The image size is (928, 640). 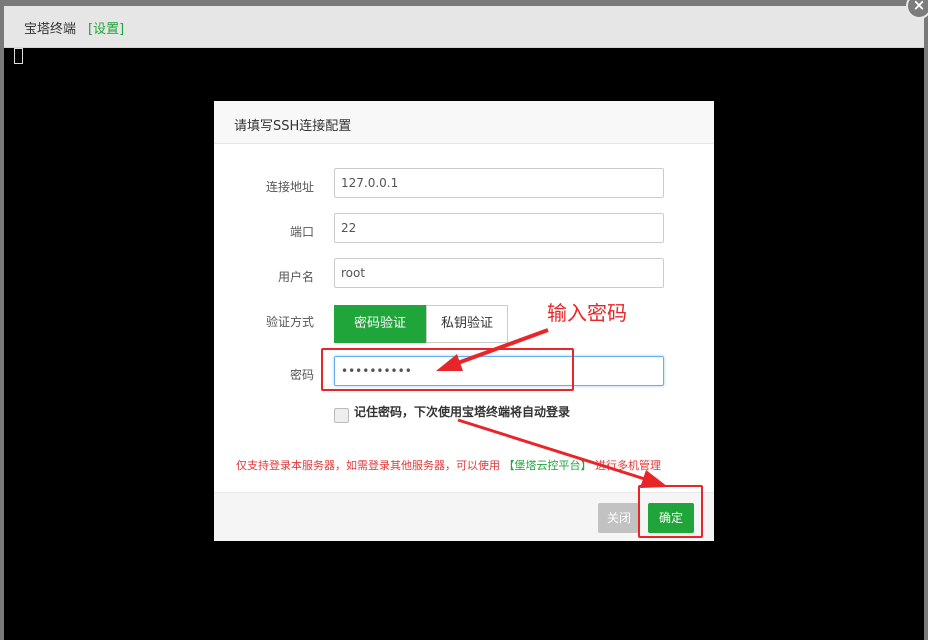 What do you see at coordinates (553, 450) in the screenshot?
I see `arrow-to-confirm-line` at bounding box center [553, 450].